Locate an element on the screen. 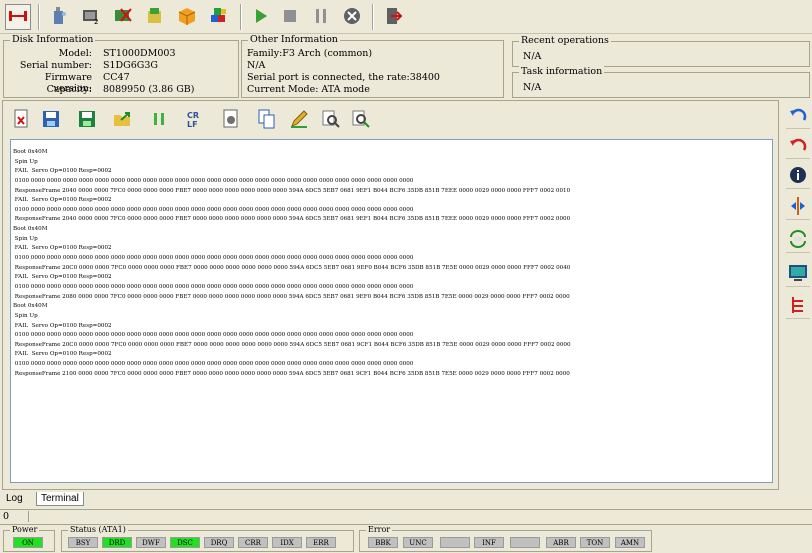 This screenshot has width=812, height=553. firmware-value: CC47 is located at coordinates (116, 77).